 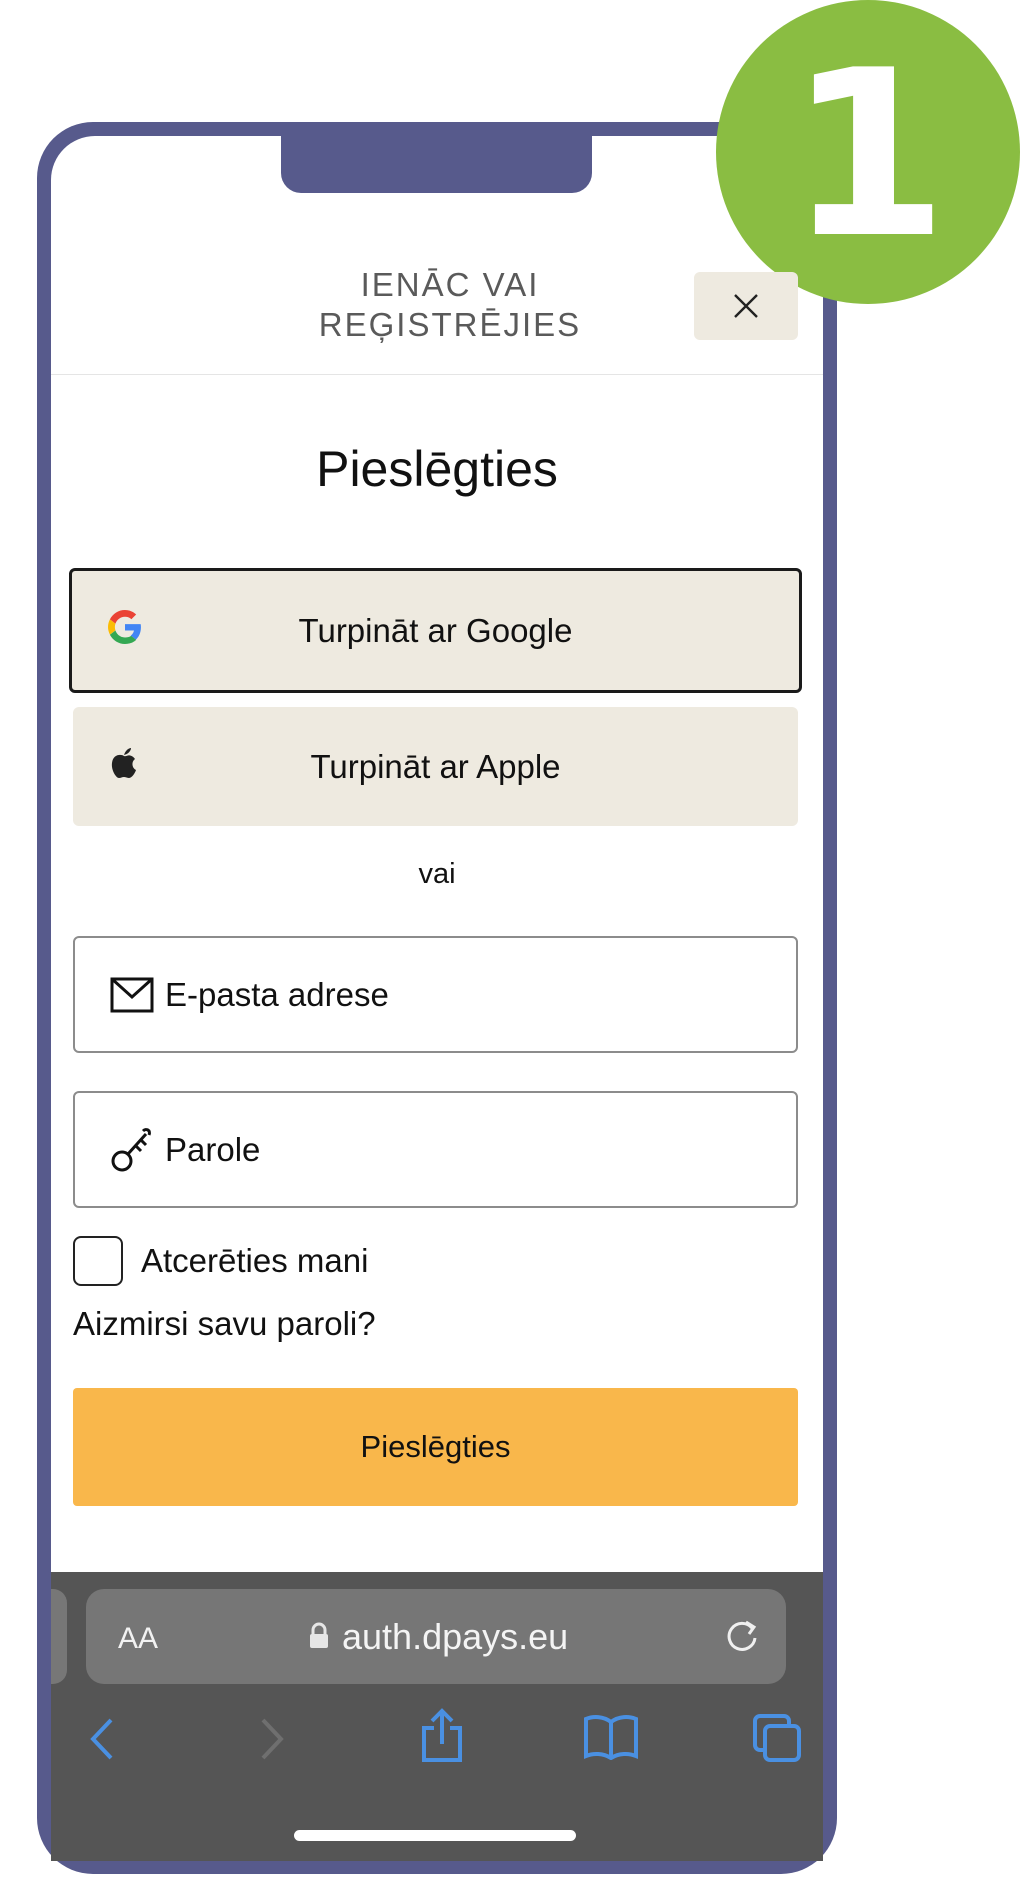 I want to click on email-field, so click(x=435, y=994).